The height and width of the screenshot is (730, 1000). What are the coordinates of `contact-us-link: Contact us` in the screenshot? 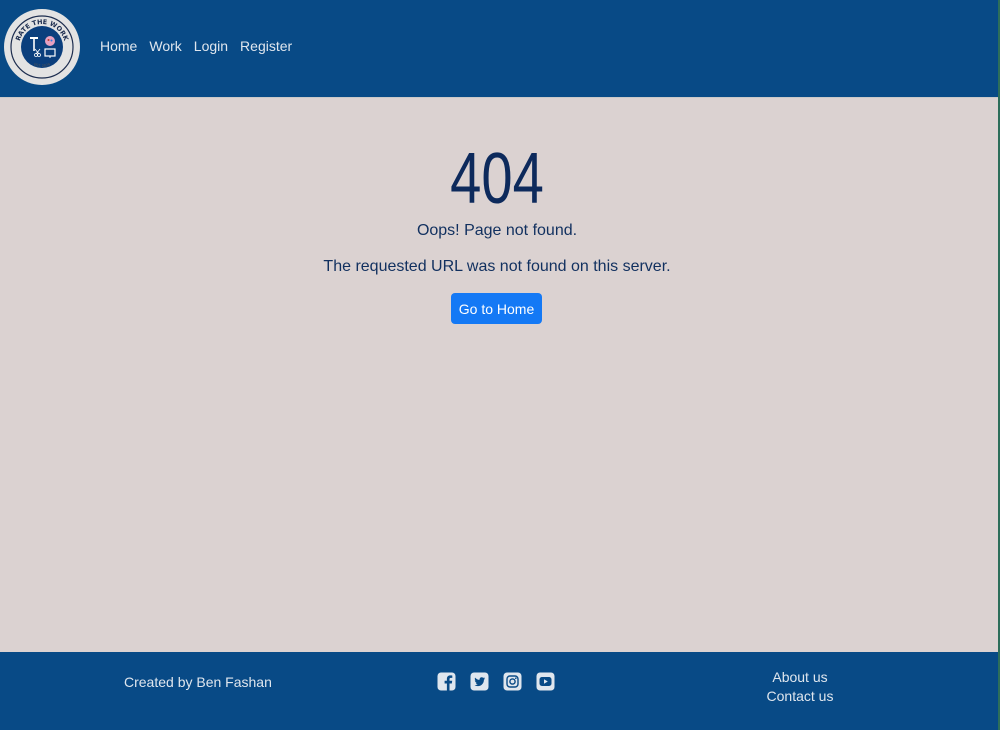 It's located at (800, 696).